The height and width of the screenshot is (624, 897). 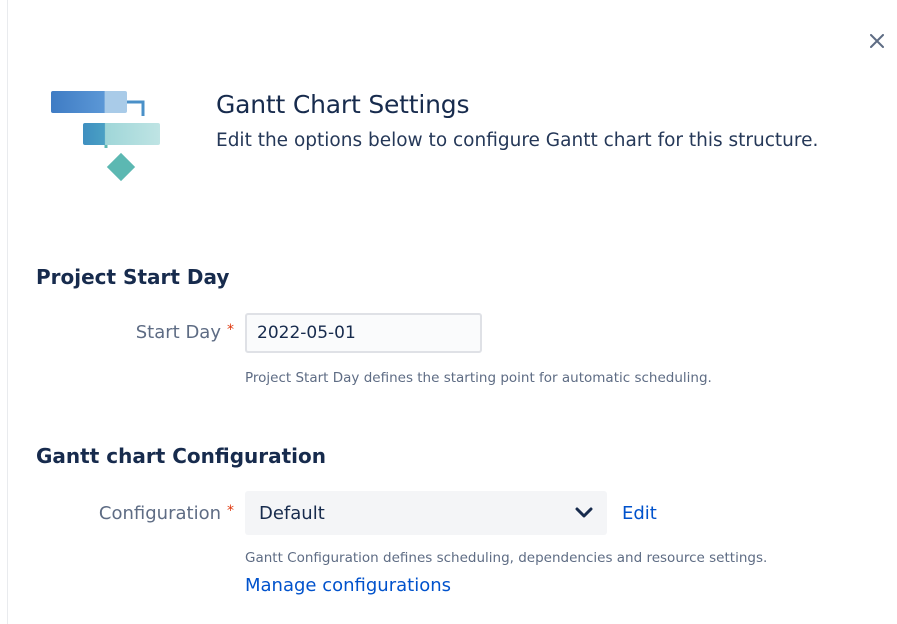 What do you see at coordinates (584, 512) in the screenshot?
I see `chevron-down-icon` at bounding box center [584, 512].